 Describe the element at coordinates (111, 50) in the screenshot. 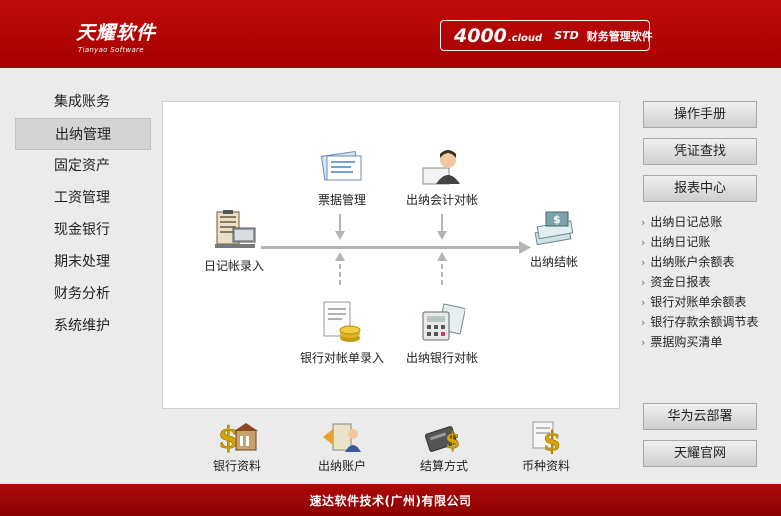

I see `logo-en: Tianyao Software` at that location.